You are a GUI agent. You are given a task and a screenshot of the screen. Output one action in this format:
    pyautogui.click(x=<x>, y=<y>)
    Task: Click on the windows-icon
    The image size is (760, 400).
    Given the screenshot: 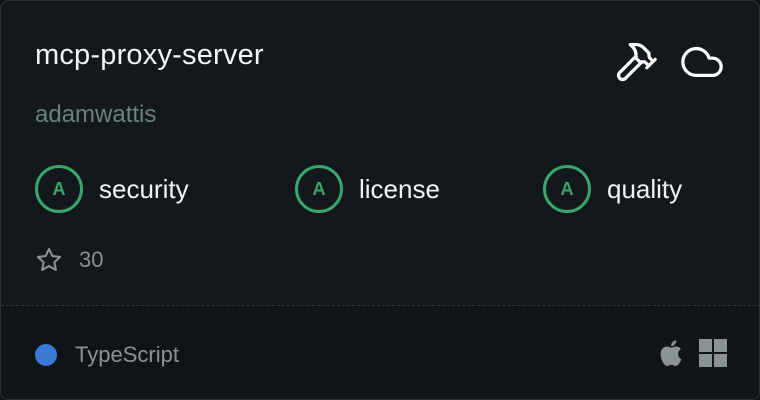 What is the action you would take?
    pyautogui.click(x=713, y=353)
    